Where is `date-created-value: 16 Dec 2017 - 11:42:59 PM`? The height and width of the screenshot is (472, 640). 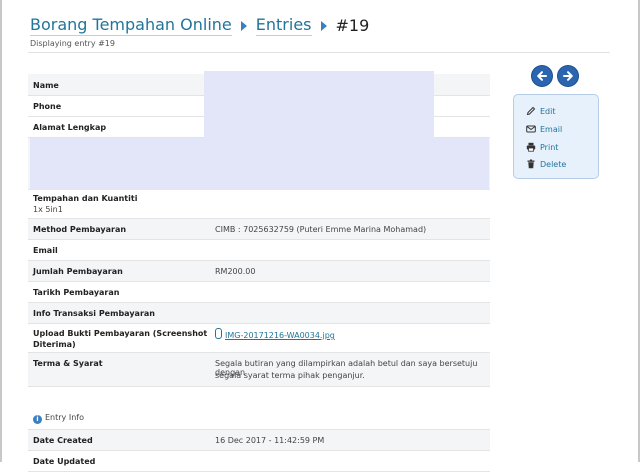
date-created-value: 16 Dec 2017 - 11:42:59 PM is located at coordinates (270, 440).